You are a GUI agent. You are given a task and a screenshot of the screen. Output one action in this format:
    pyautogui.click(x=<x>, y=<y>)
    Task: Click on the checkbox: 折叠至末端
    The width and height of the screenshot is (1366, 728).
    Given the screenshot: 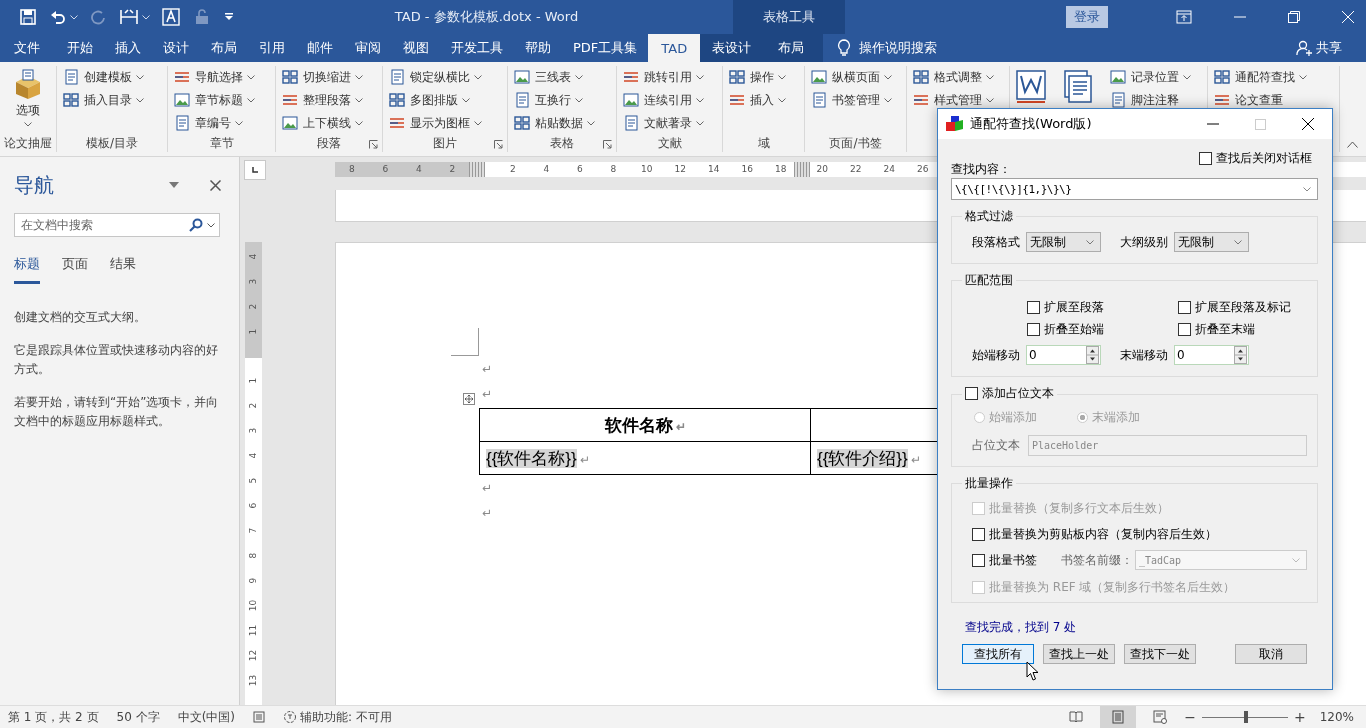 What is the action you would take?
    pyautogui.click(x=1242, y=329)
    